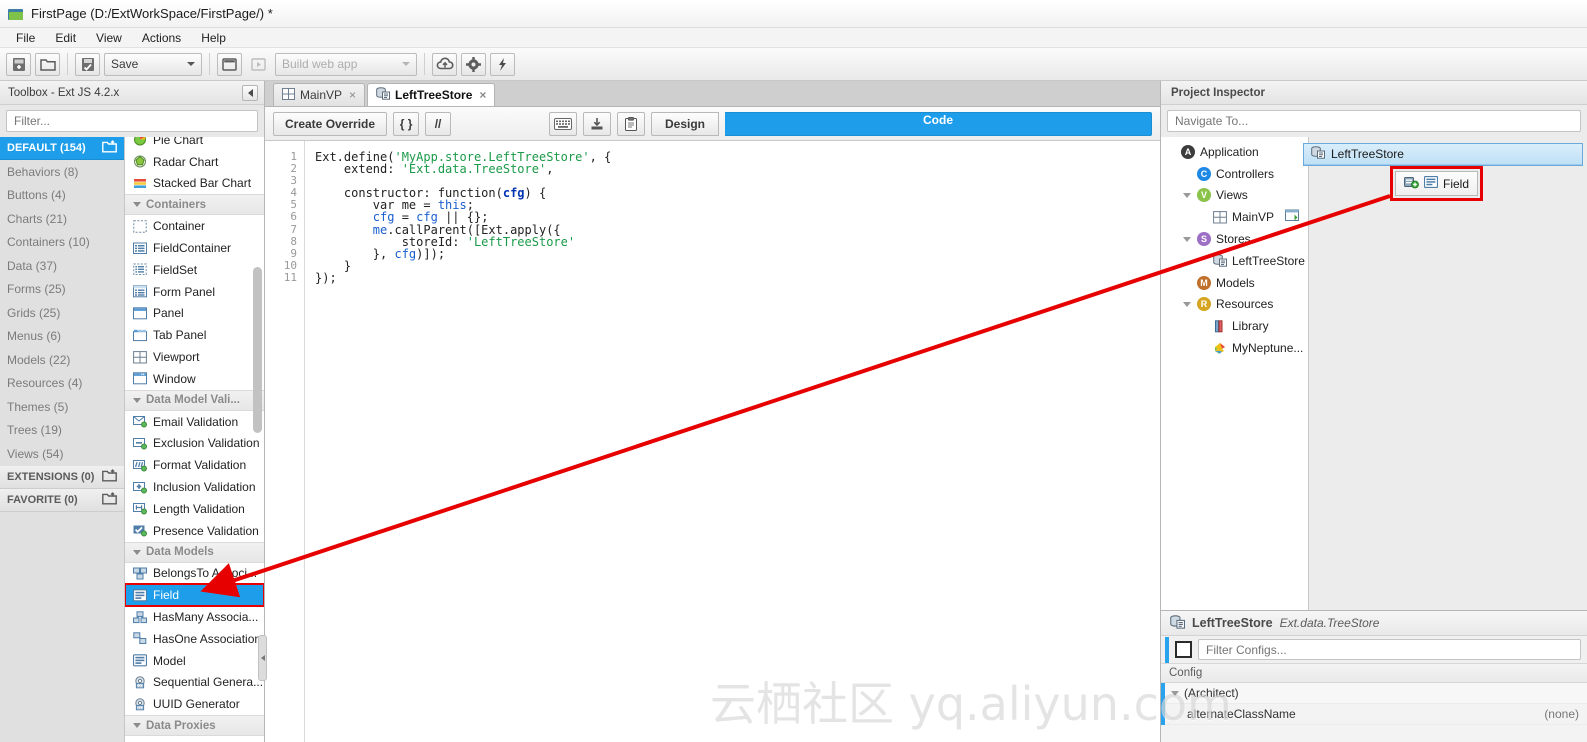 The height and width of the screenshot is (742, 1587). Describe the element at coordinates (194, 248) in the screenshot. I see `toolbox-component-fieldcontainer: FieldContainer` at that location.